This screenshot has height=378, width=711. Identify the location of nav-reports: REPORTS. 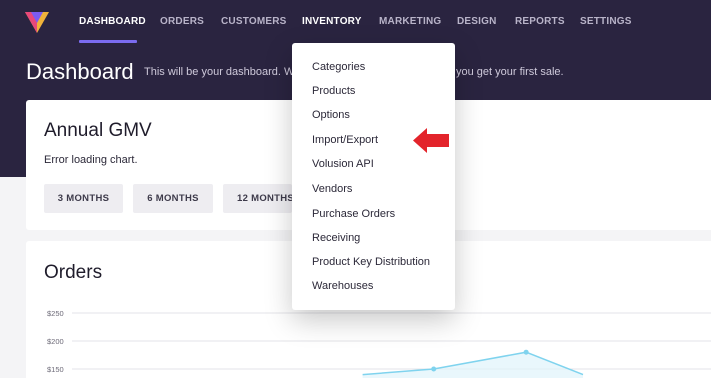
(540, 21).